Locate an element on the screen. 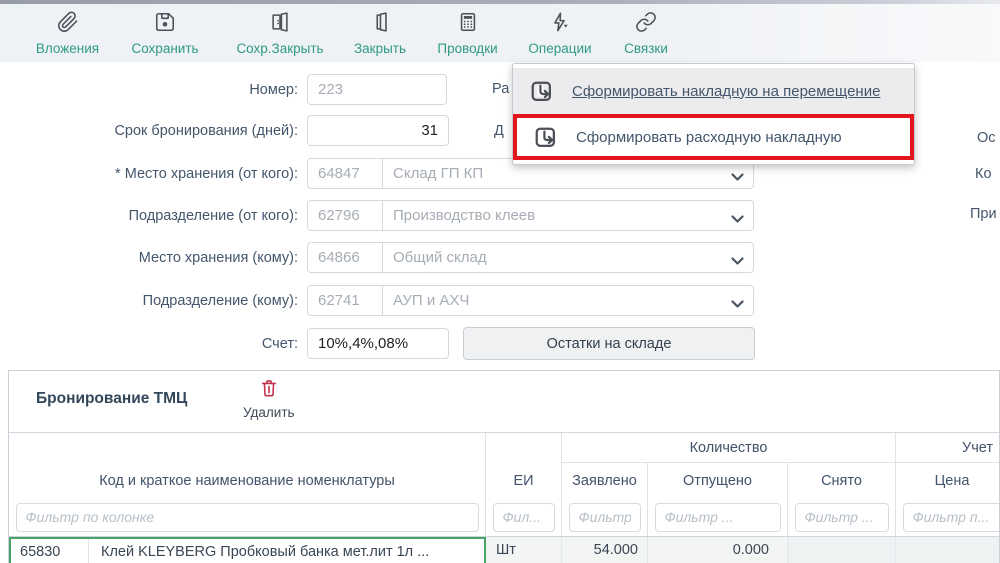  row-code-cell: 65830 is located at coordinates (50, 551).